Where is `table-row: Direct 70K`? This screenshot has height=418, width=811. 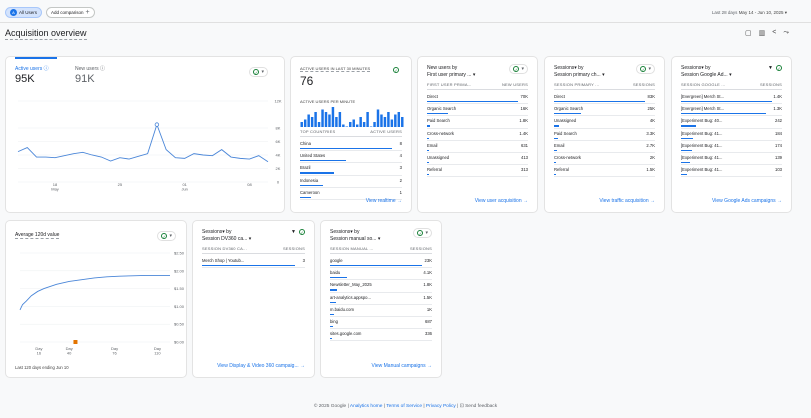 table-row: Direct 70K is located at coordinates (477, 98).